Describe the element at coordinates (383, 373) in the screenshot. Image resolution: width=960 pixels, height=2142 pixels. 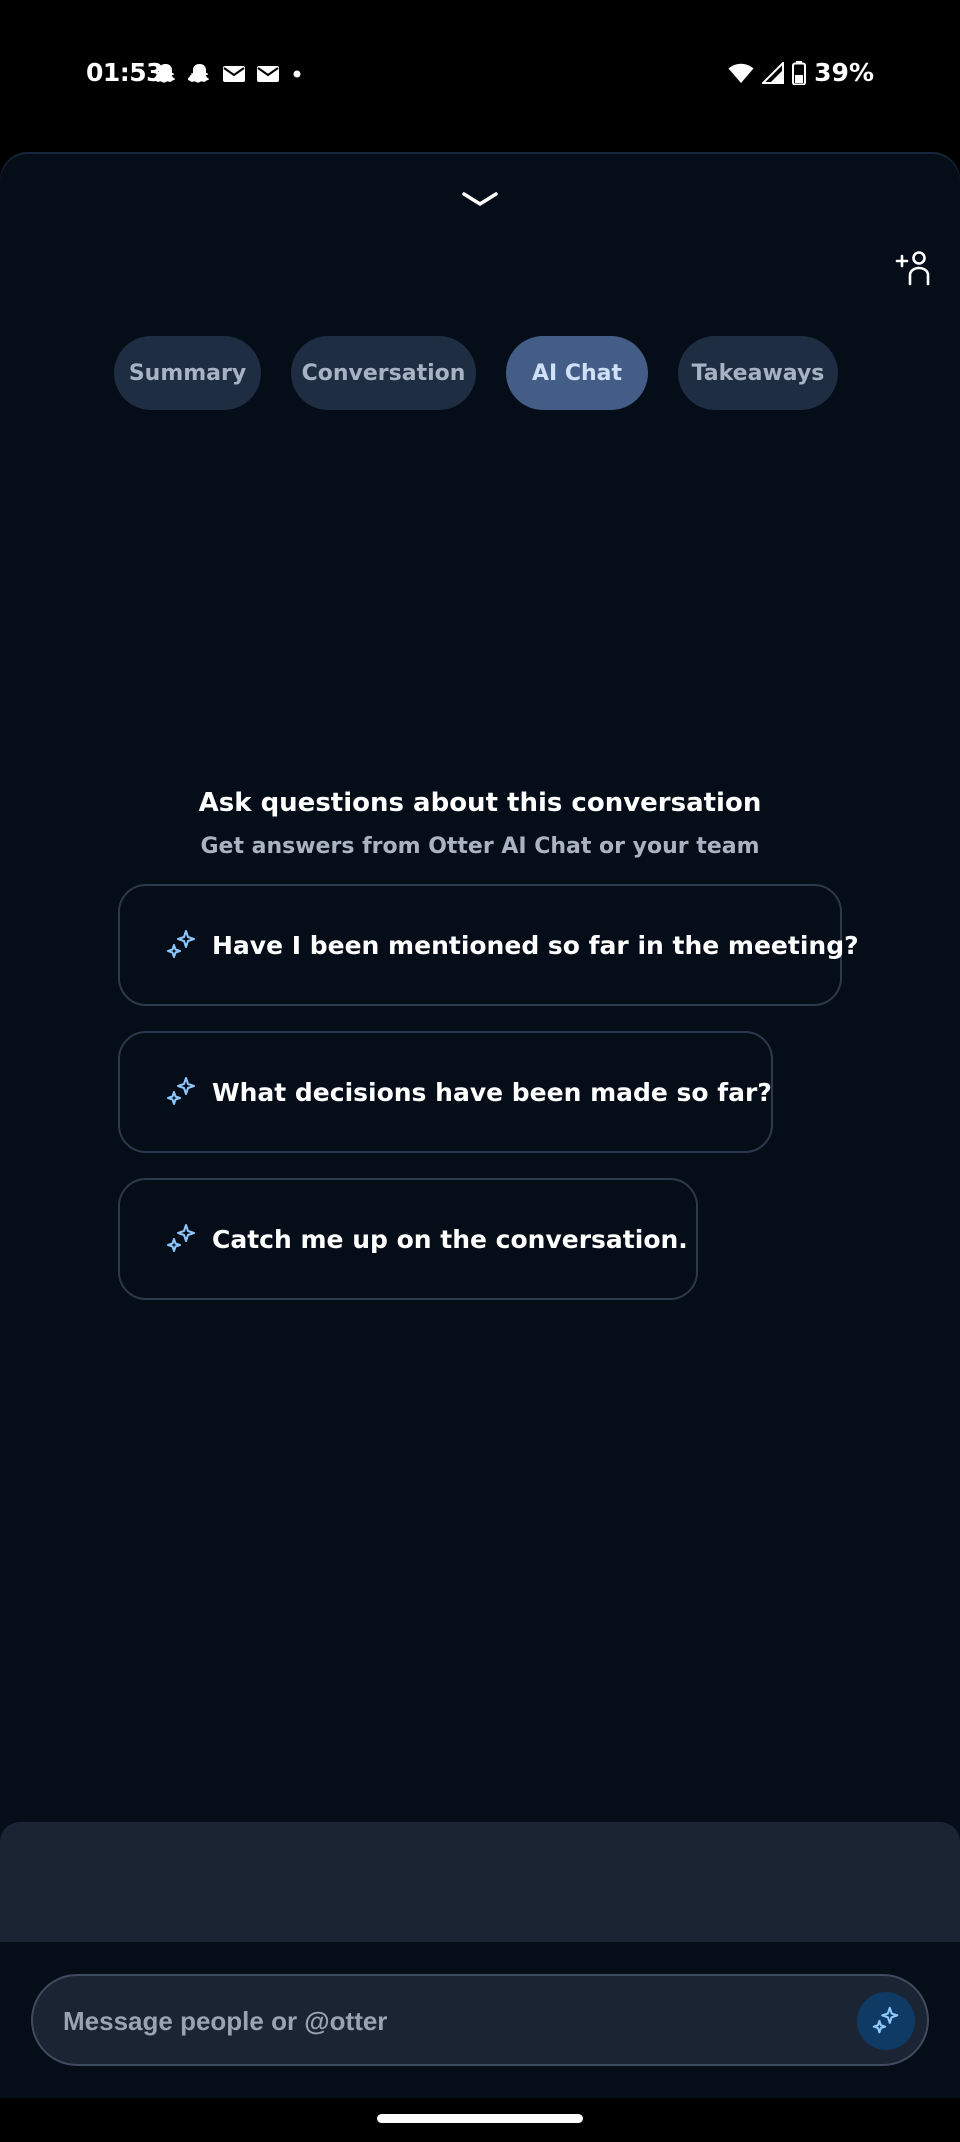
I see `tab-conversation: Conversation` at that location.